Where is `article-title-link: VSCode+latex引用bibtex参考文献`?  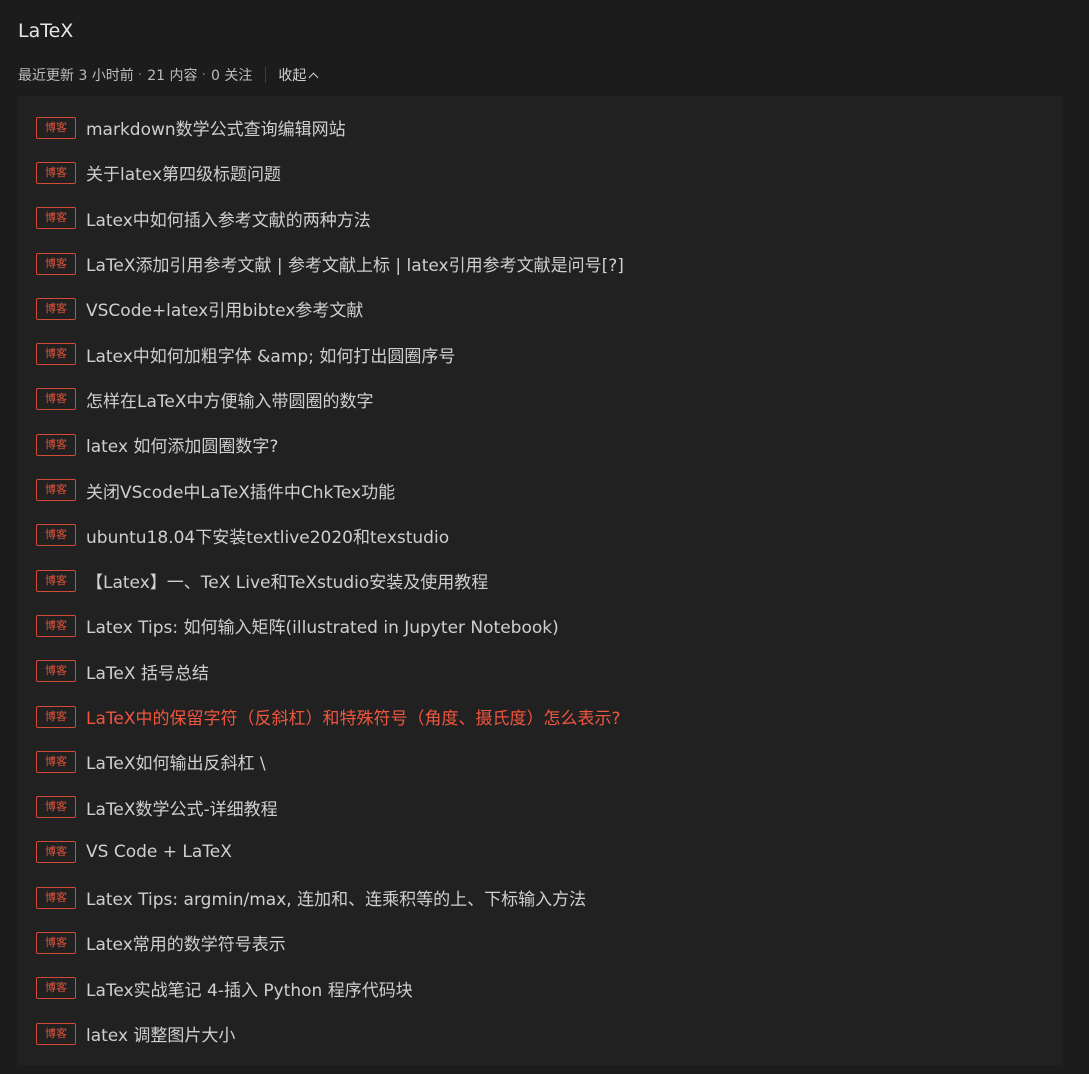
article-title-link: VSCode+latex引用bibtex参考文献 is located at coordinates (224, 308).